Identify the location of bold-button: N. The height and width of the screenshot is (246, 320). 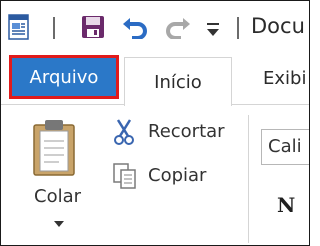
(286, 205).